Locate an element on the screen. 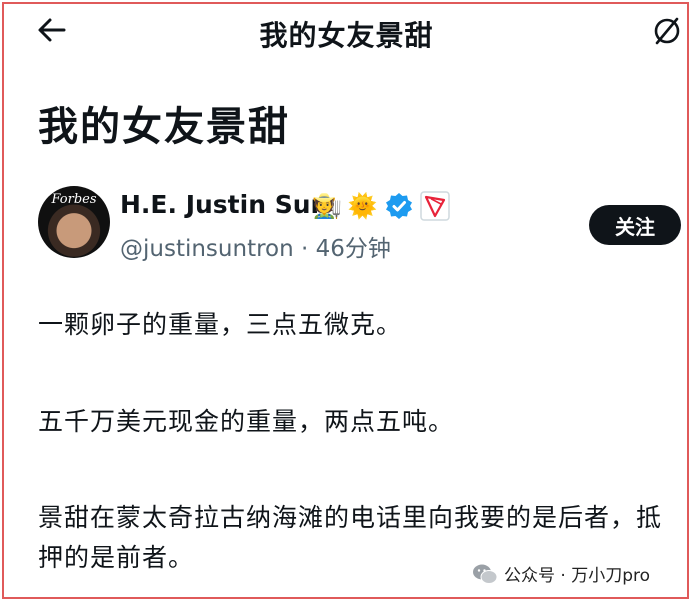 Image resolution: width=693 pixels, height=603 pixels. post-text-paragraph-1: 一颗卵子的重量，三点五微克。 is located at coordinates (220, 324).